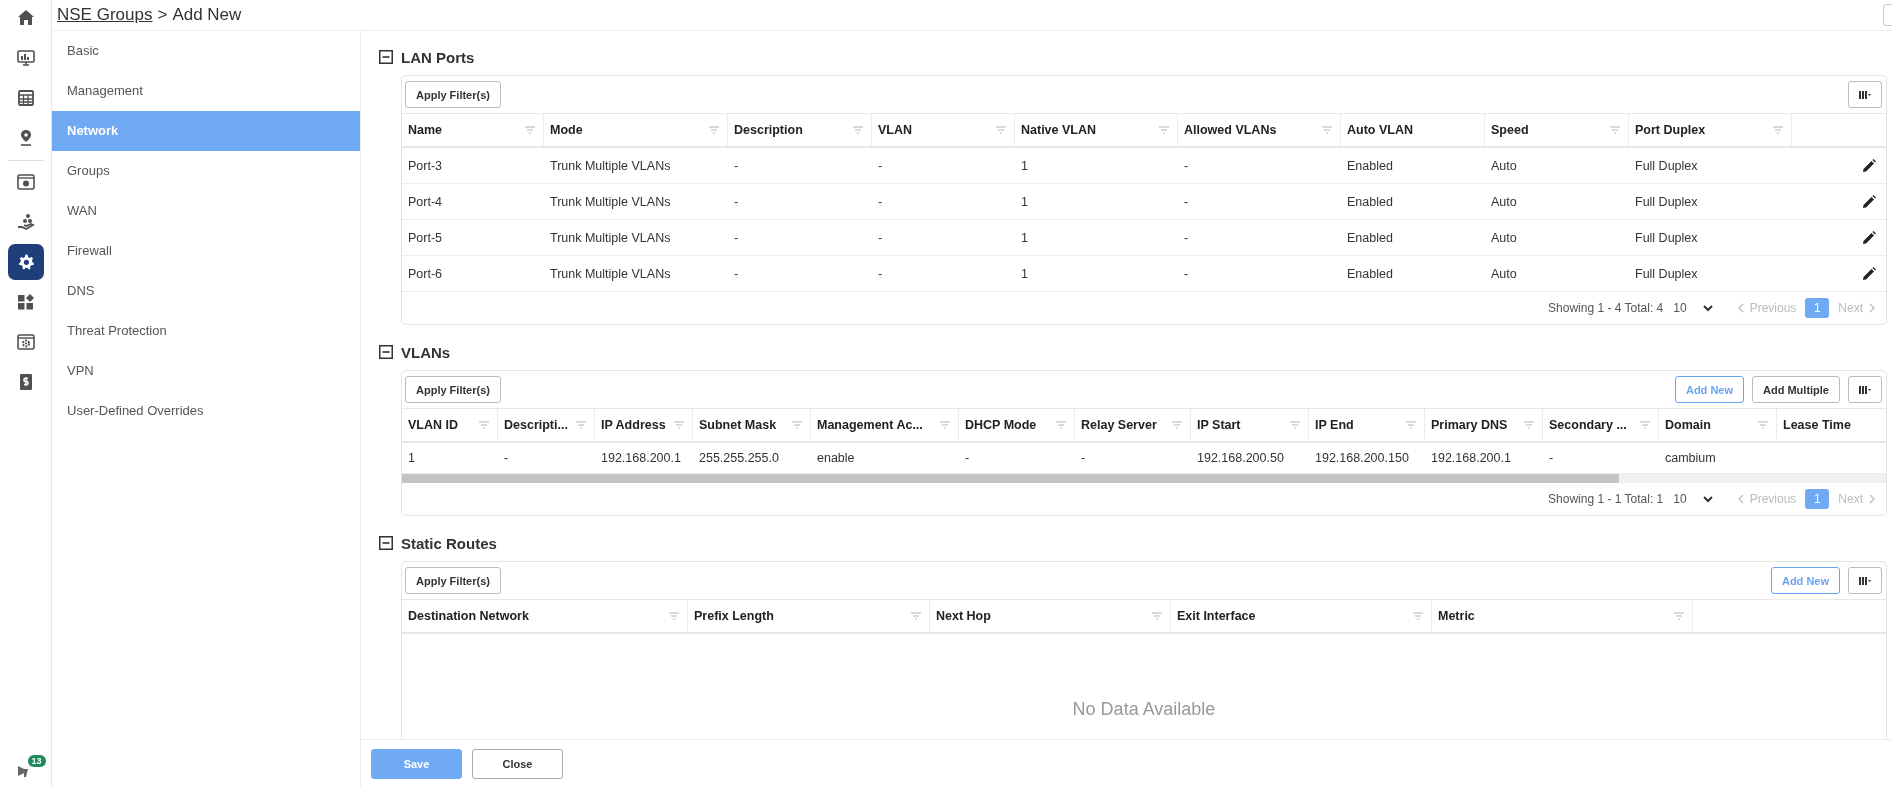  I want to click on column-header: Exit Interface, so click(1216, 616).